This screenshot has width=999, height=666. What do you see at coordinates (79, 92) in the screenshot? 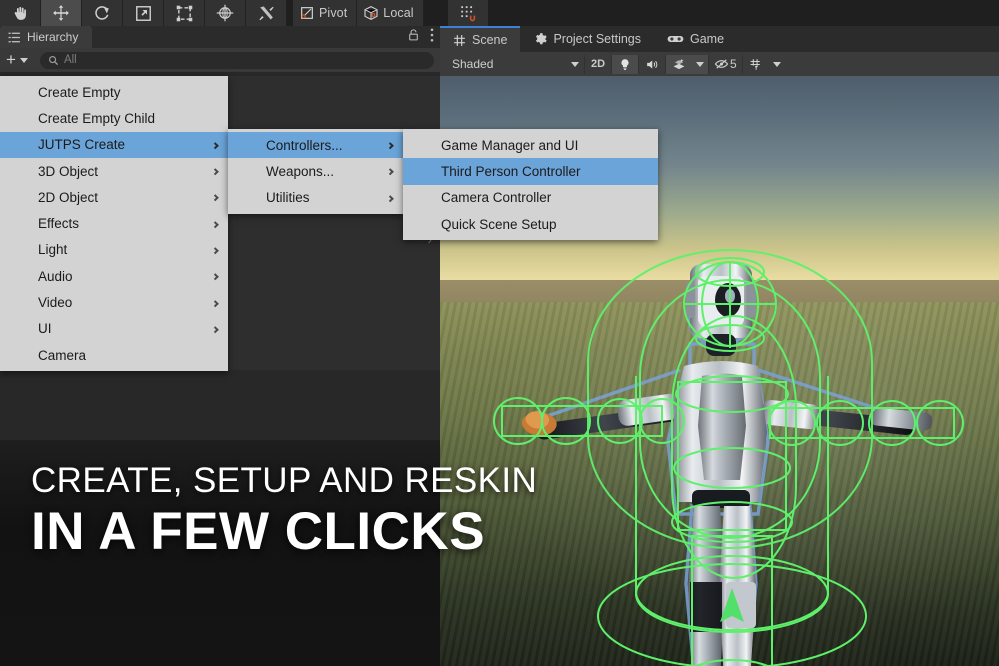
I see `menu-level-1-item-label: Create Empty` at bounding box center [79, 92].